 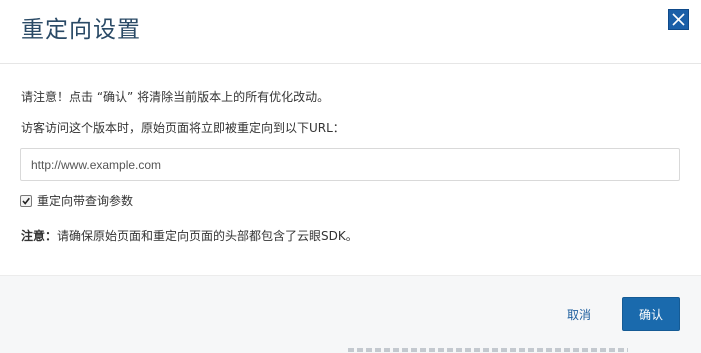 I want to click on keep-query-params-label: 重定向带查询参数, so click(x=85, y=201).